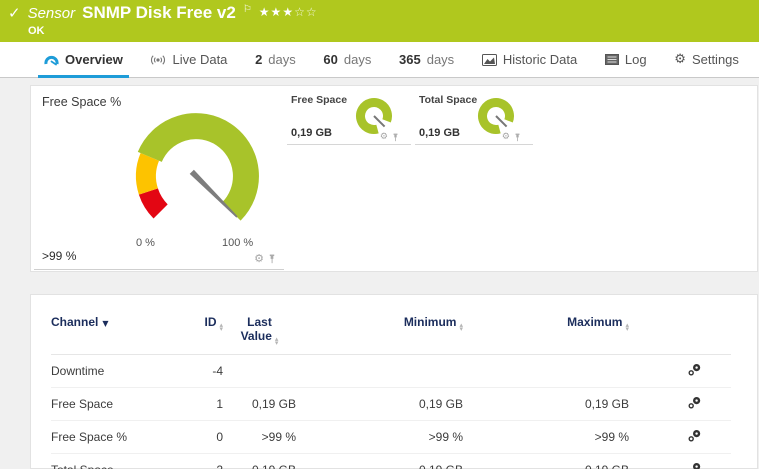 This screenshot has height=469, width=759. I want to click on tab-log: Log, so click(626, 59).